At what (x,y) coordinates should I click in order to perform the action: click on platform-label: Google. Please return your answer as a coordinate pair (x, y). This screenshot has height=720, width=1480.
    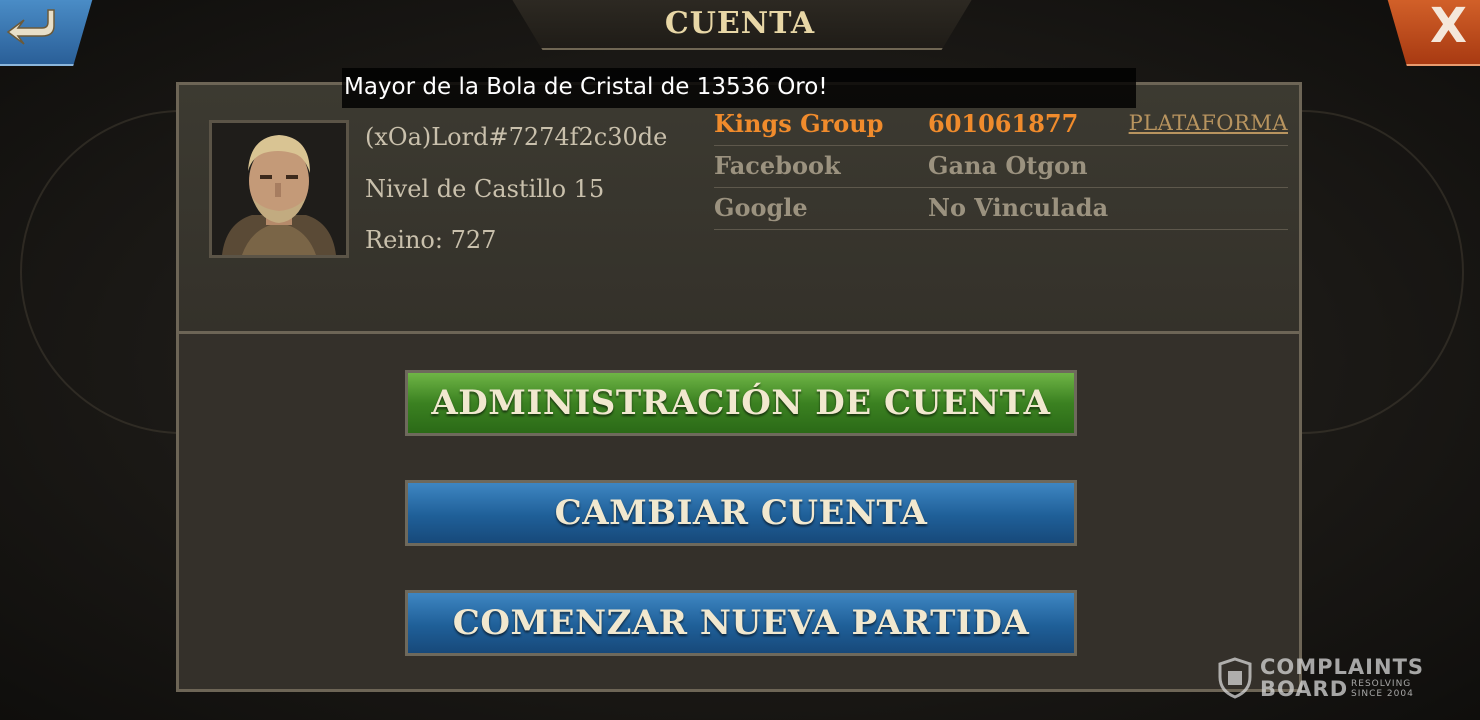
    Looking at the image, I should click on (761, 207).